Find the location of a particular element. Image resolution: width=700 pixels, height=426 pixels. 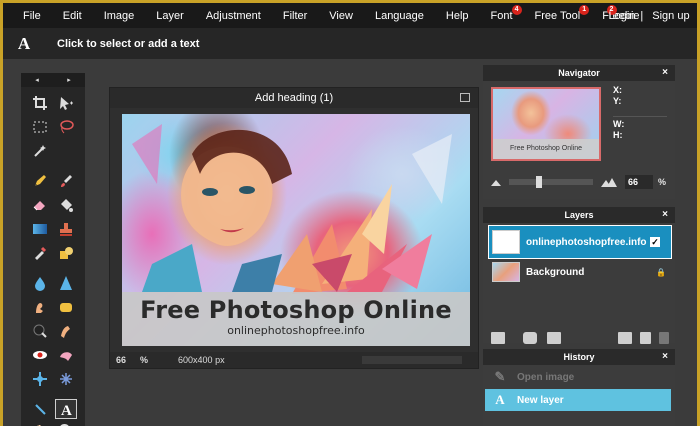

menu-font: Font 4 is located at coordinates (502, 13).